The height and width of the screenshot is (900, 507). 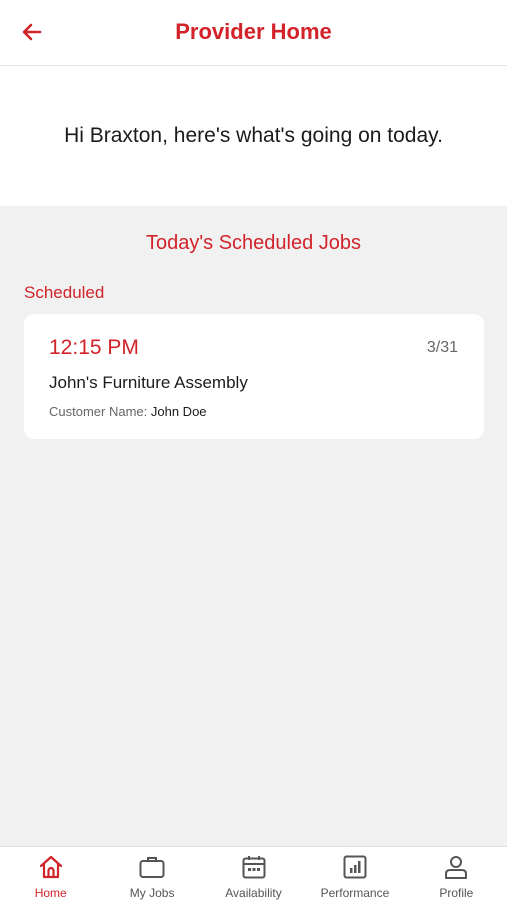 What do you see at coordinates (442, 347) in the screenshot?
I see `job-date: 3/31` at bounding box center [442, 347].